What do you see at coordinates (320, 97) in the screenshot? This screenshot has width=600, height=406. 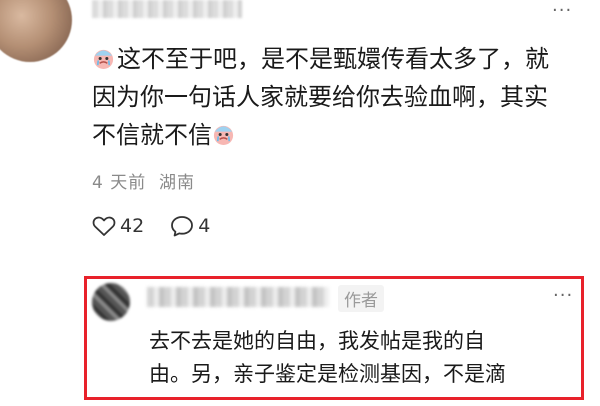 I see `comment-text-line-2: 因为你一句话人家就要给你去验血啊，其实` at bounding box center [320, 97].